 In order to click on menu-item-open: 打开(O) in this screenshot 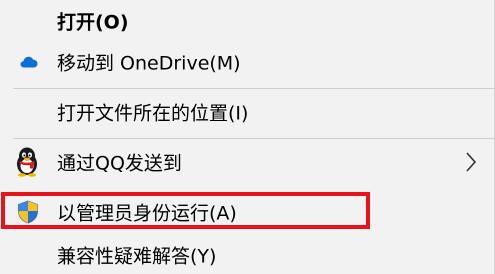, I will do `click(247, 21)`.